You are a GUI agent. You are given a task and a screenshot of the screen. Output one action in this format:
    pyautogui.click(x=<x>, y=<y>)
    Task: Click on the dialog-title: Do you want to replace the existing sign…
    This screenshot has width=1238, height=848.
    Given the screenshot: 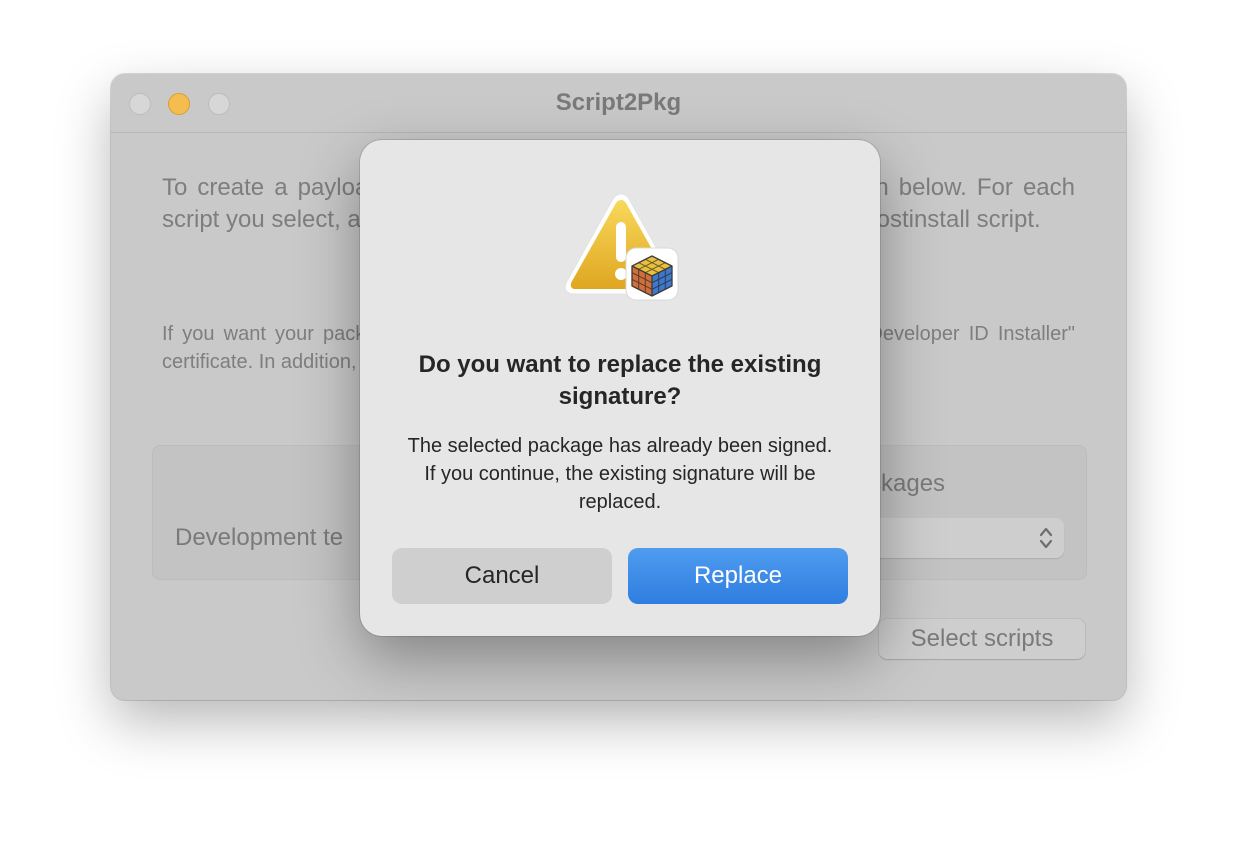 What is the action you would take?
    pyautogui.click(x=620, y=380)
    